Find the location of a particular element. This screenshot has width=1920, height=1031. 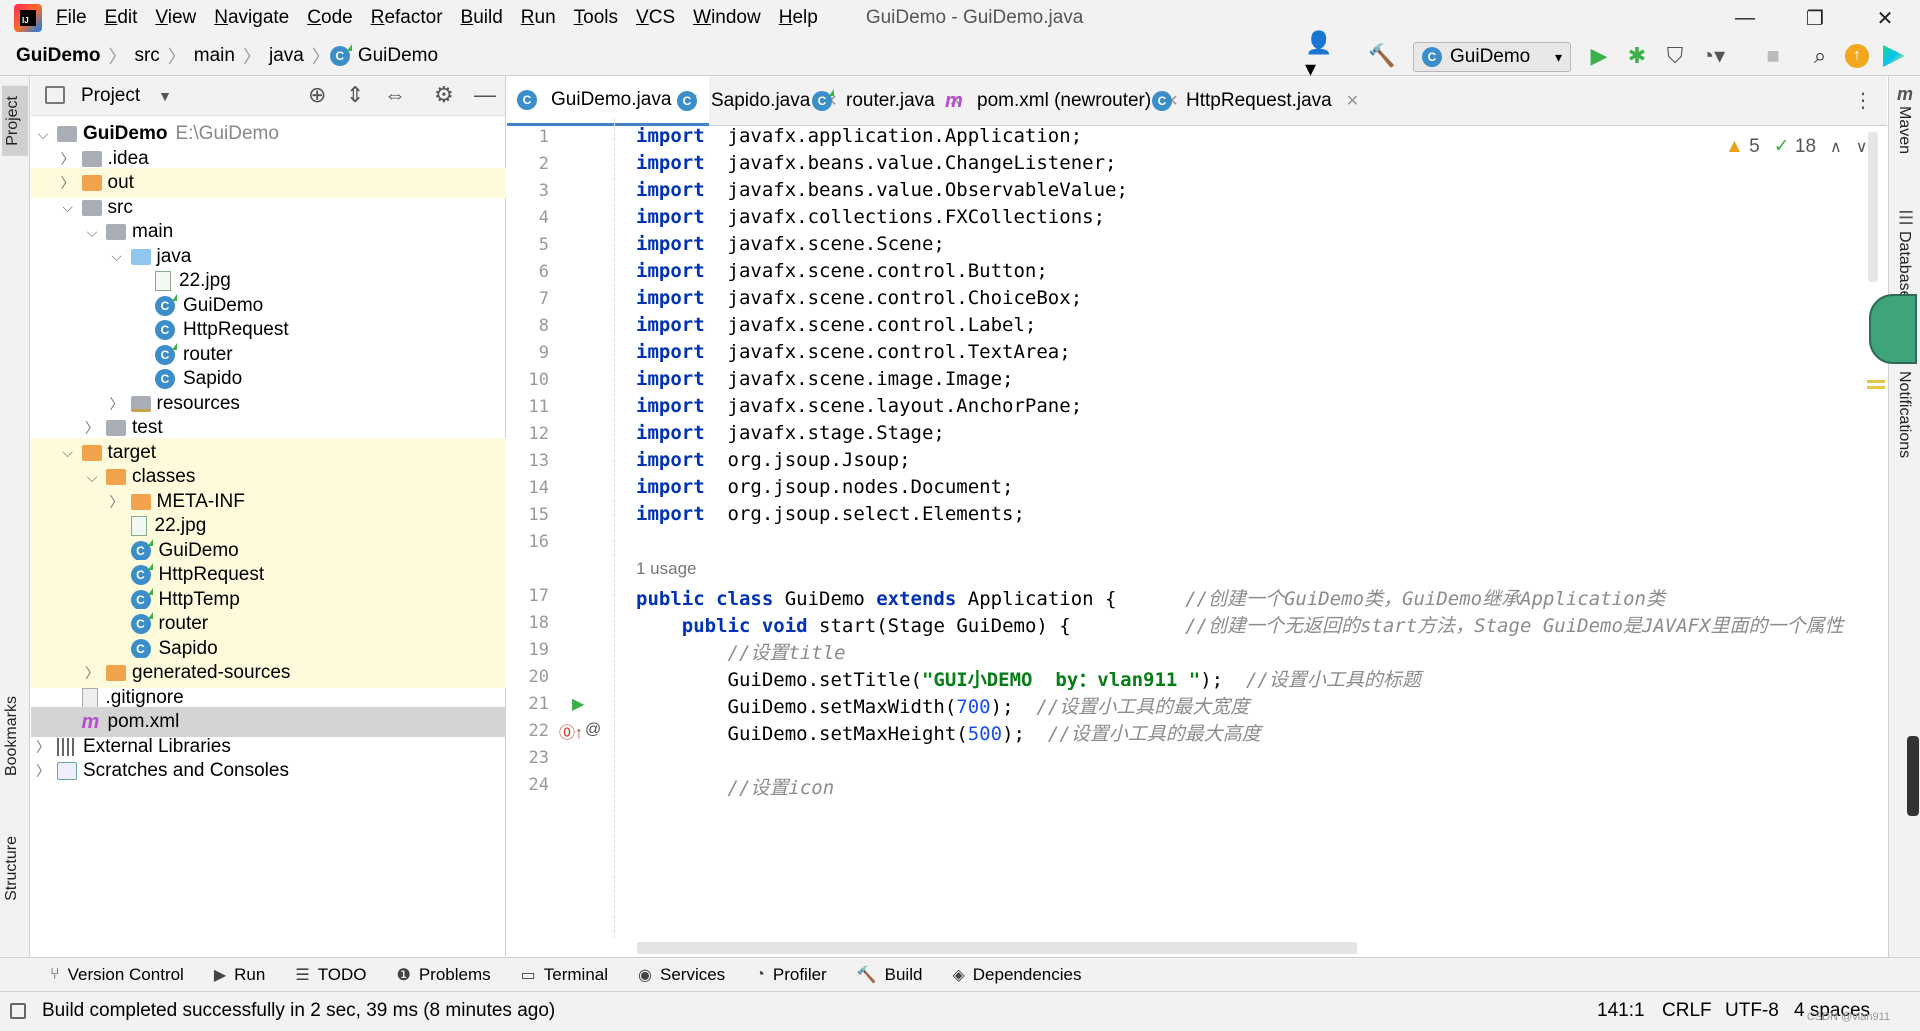

jetbrains-toolbox-icon is located at coordinates (1894, 56).